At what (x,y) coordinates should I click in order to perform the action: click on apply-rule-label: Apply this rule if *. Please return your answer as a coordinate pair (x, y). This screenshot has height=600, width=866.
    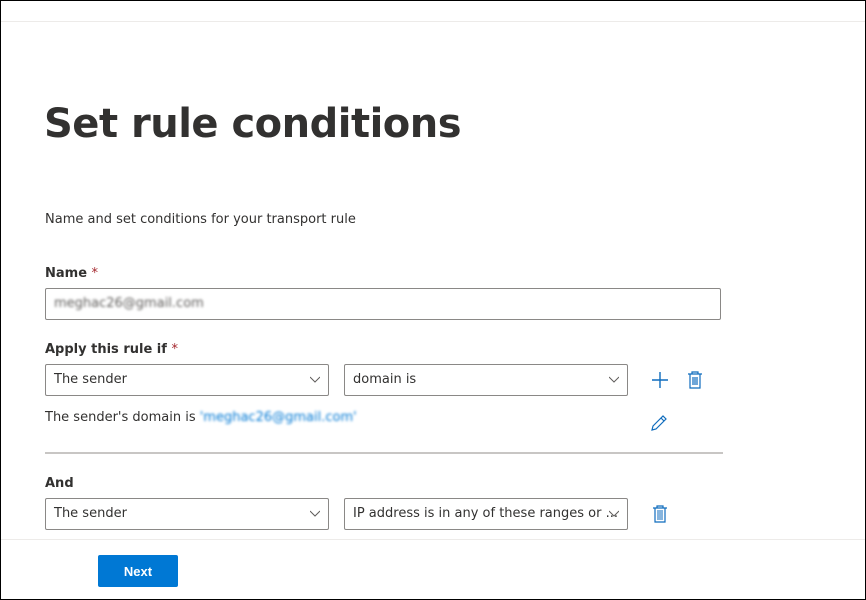
    Looking at the image, I should click on (111, 349).